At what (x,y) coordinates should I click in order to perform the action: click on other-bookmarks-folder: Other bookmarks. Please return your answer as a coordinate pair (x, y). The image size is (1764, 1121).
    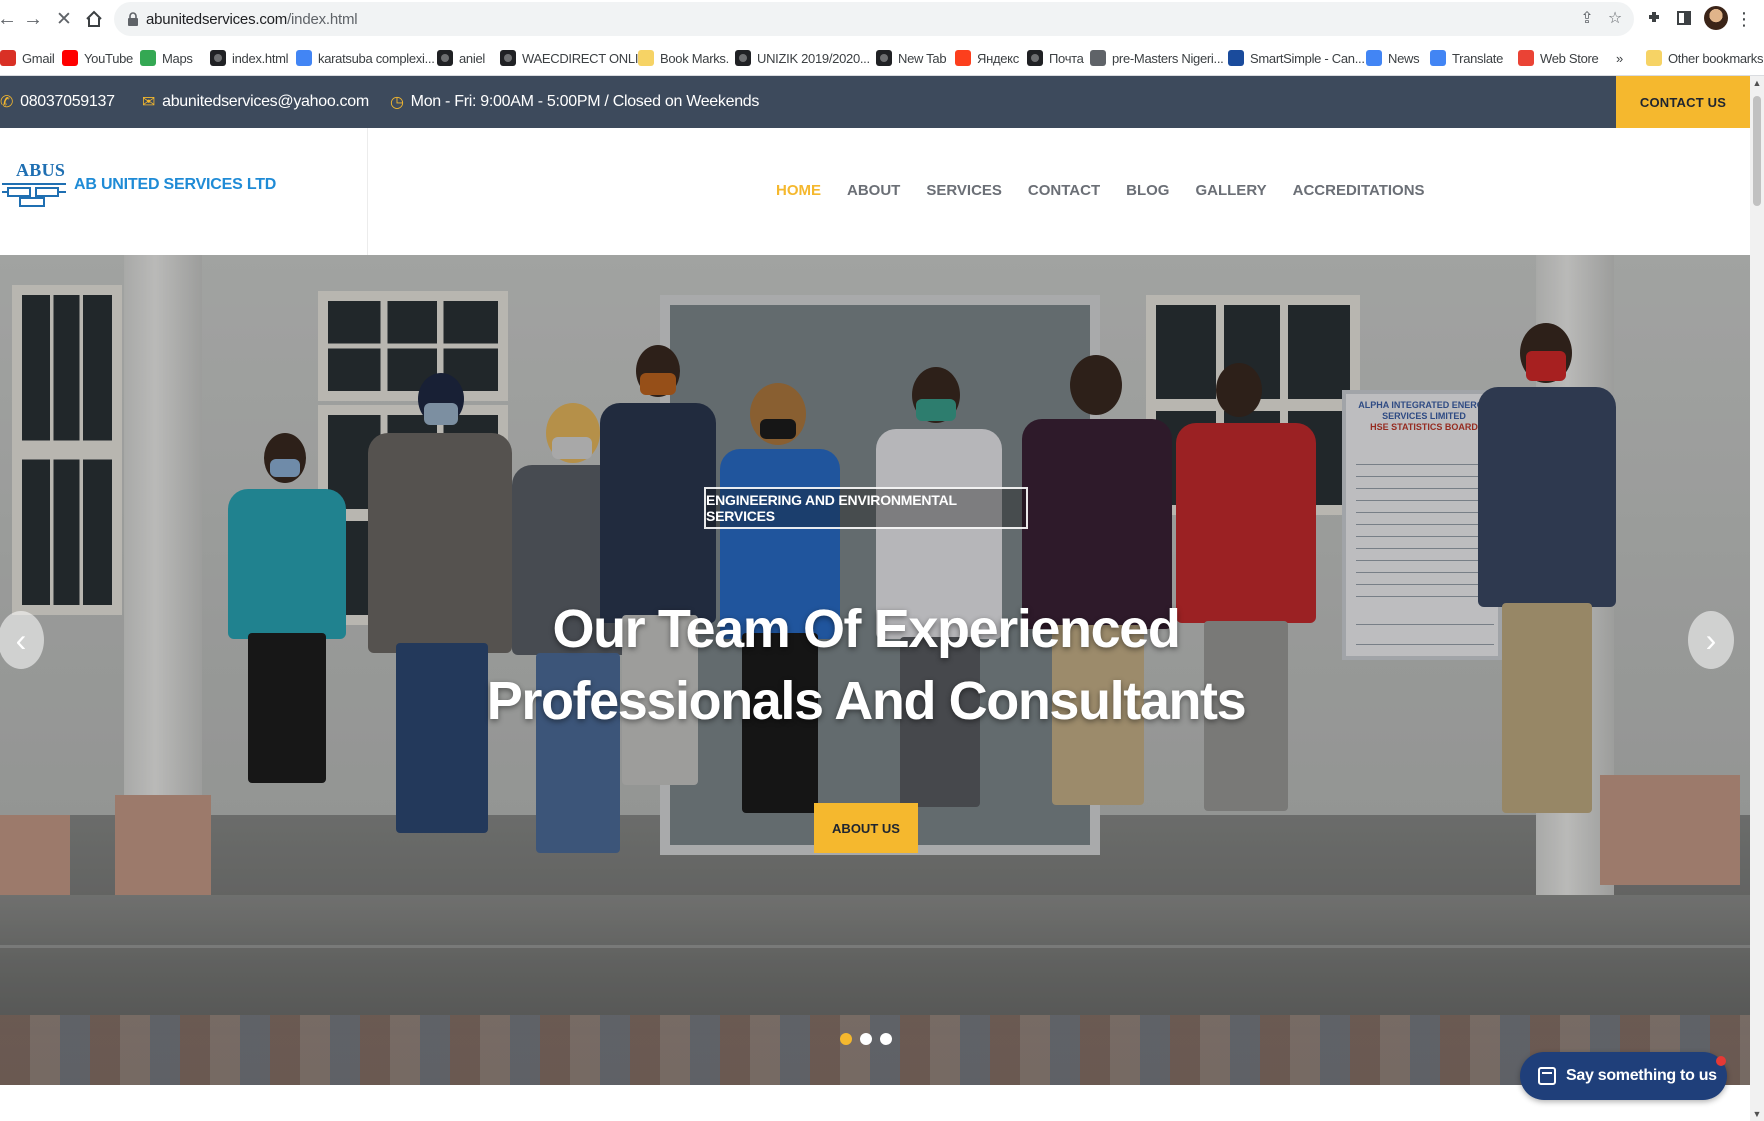
    Looking at the image, I should click on (1705, 58).